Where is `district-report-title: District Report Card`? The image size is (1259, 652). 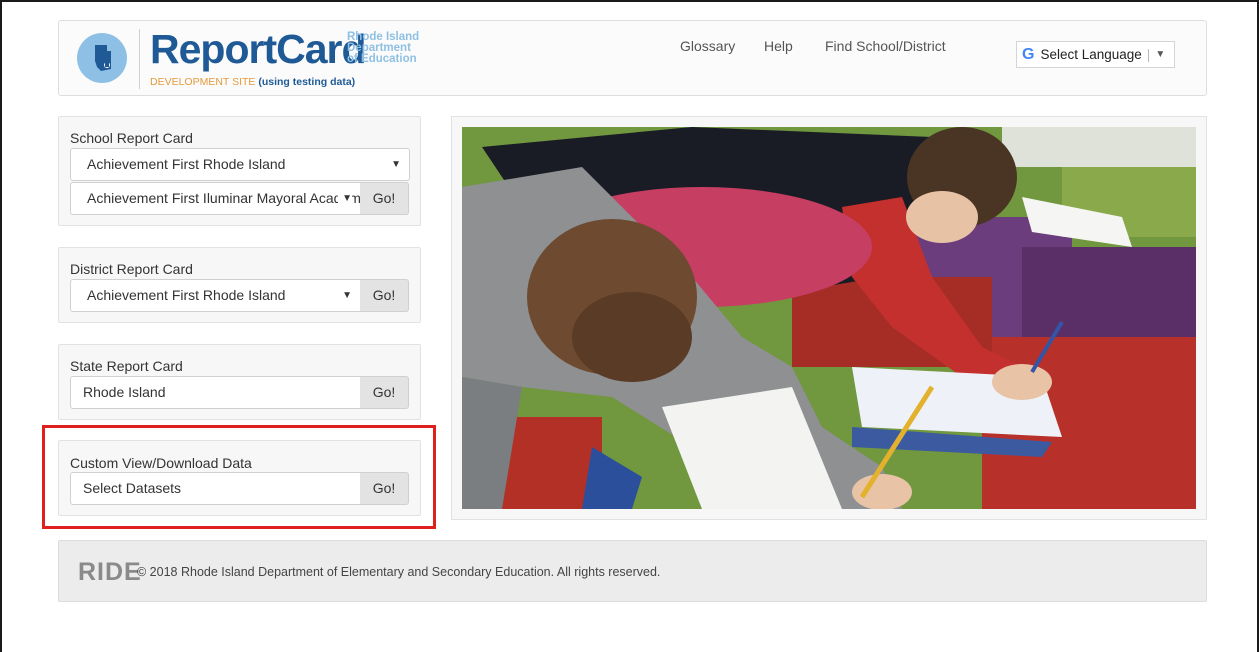
district-report-title: District Report Card is located at coordinates (131, 269).